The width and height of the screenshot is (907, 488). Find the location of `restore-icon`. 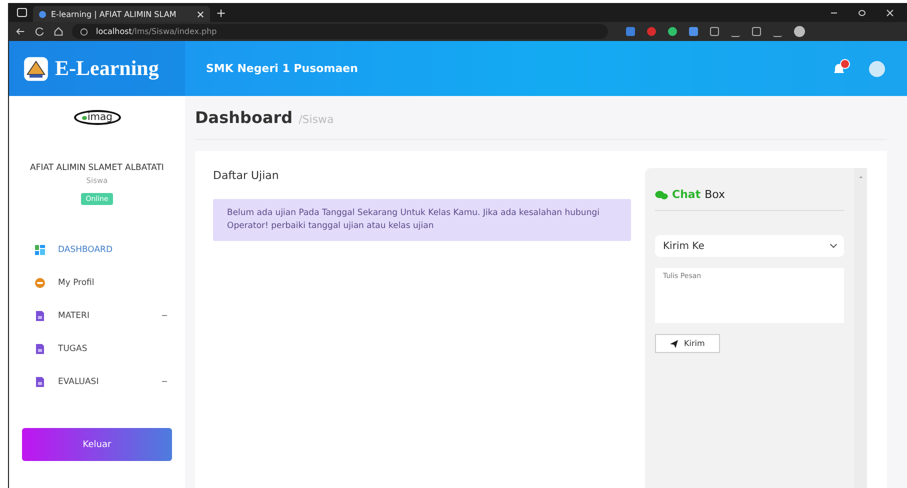

restore-icon is located at coordinates (862, 13).